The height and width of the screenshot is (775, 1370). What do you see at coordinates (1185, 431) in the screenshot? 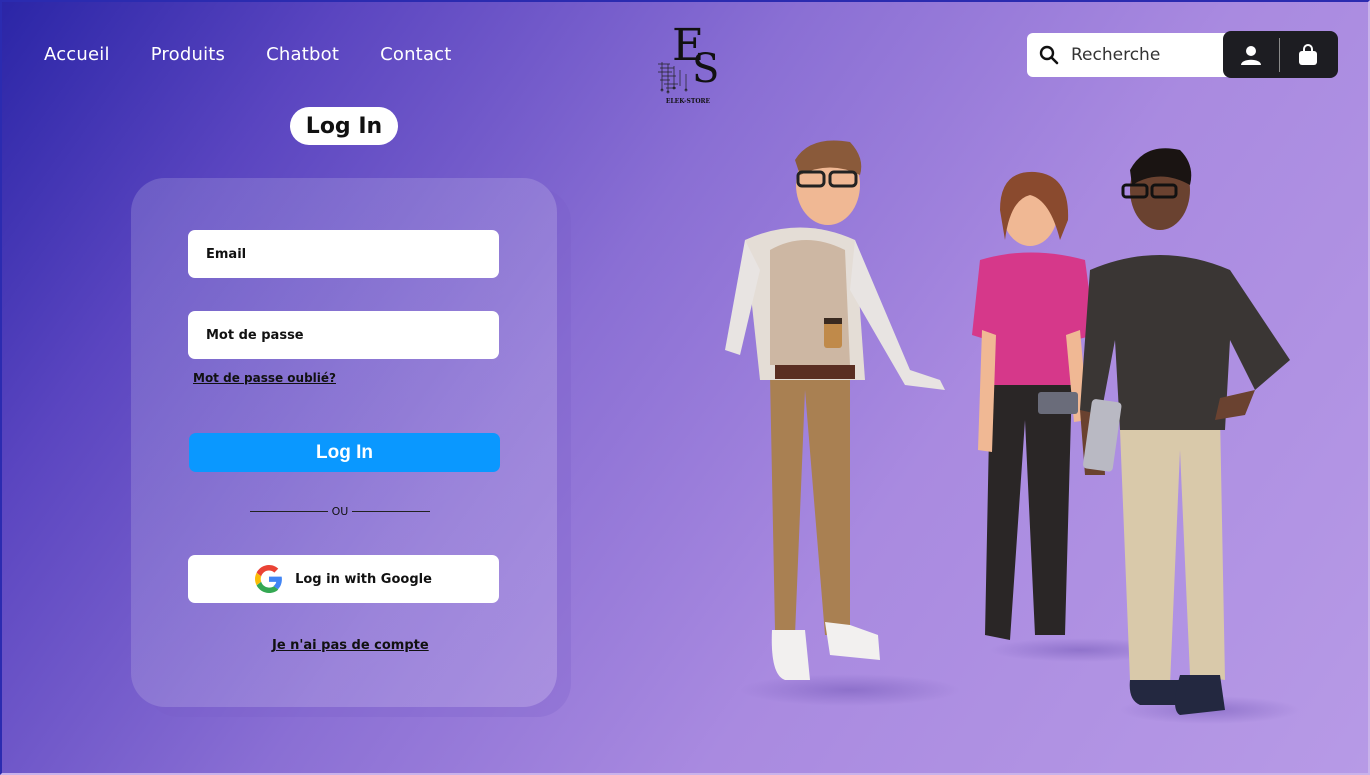
I see `person-right` at bounding box center [1185, 431].